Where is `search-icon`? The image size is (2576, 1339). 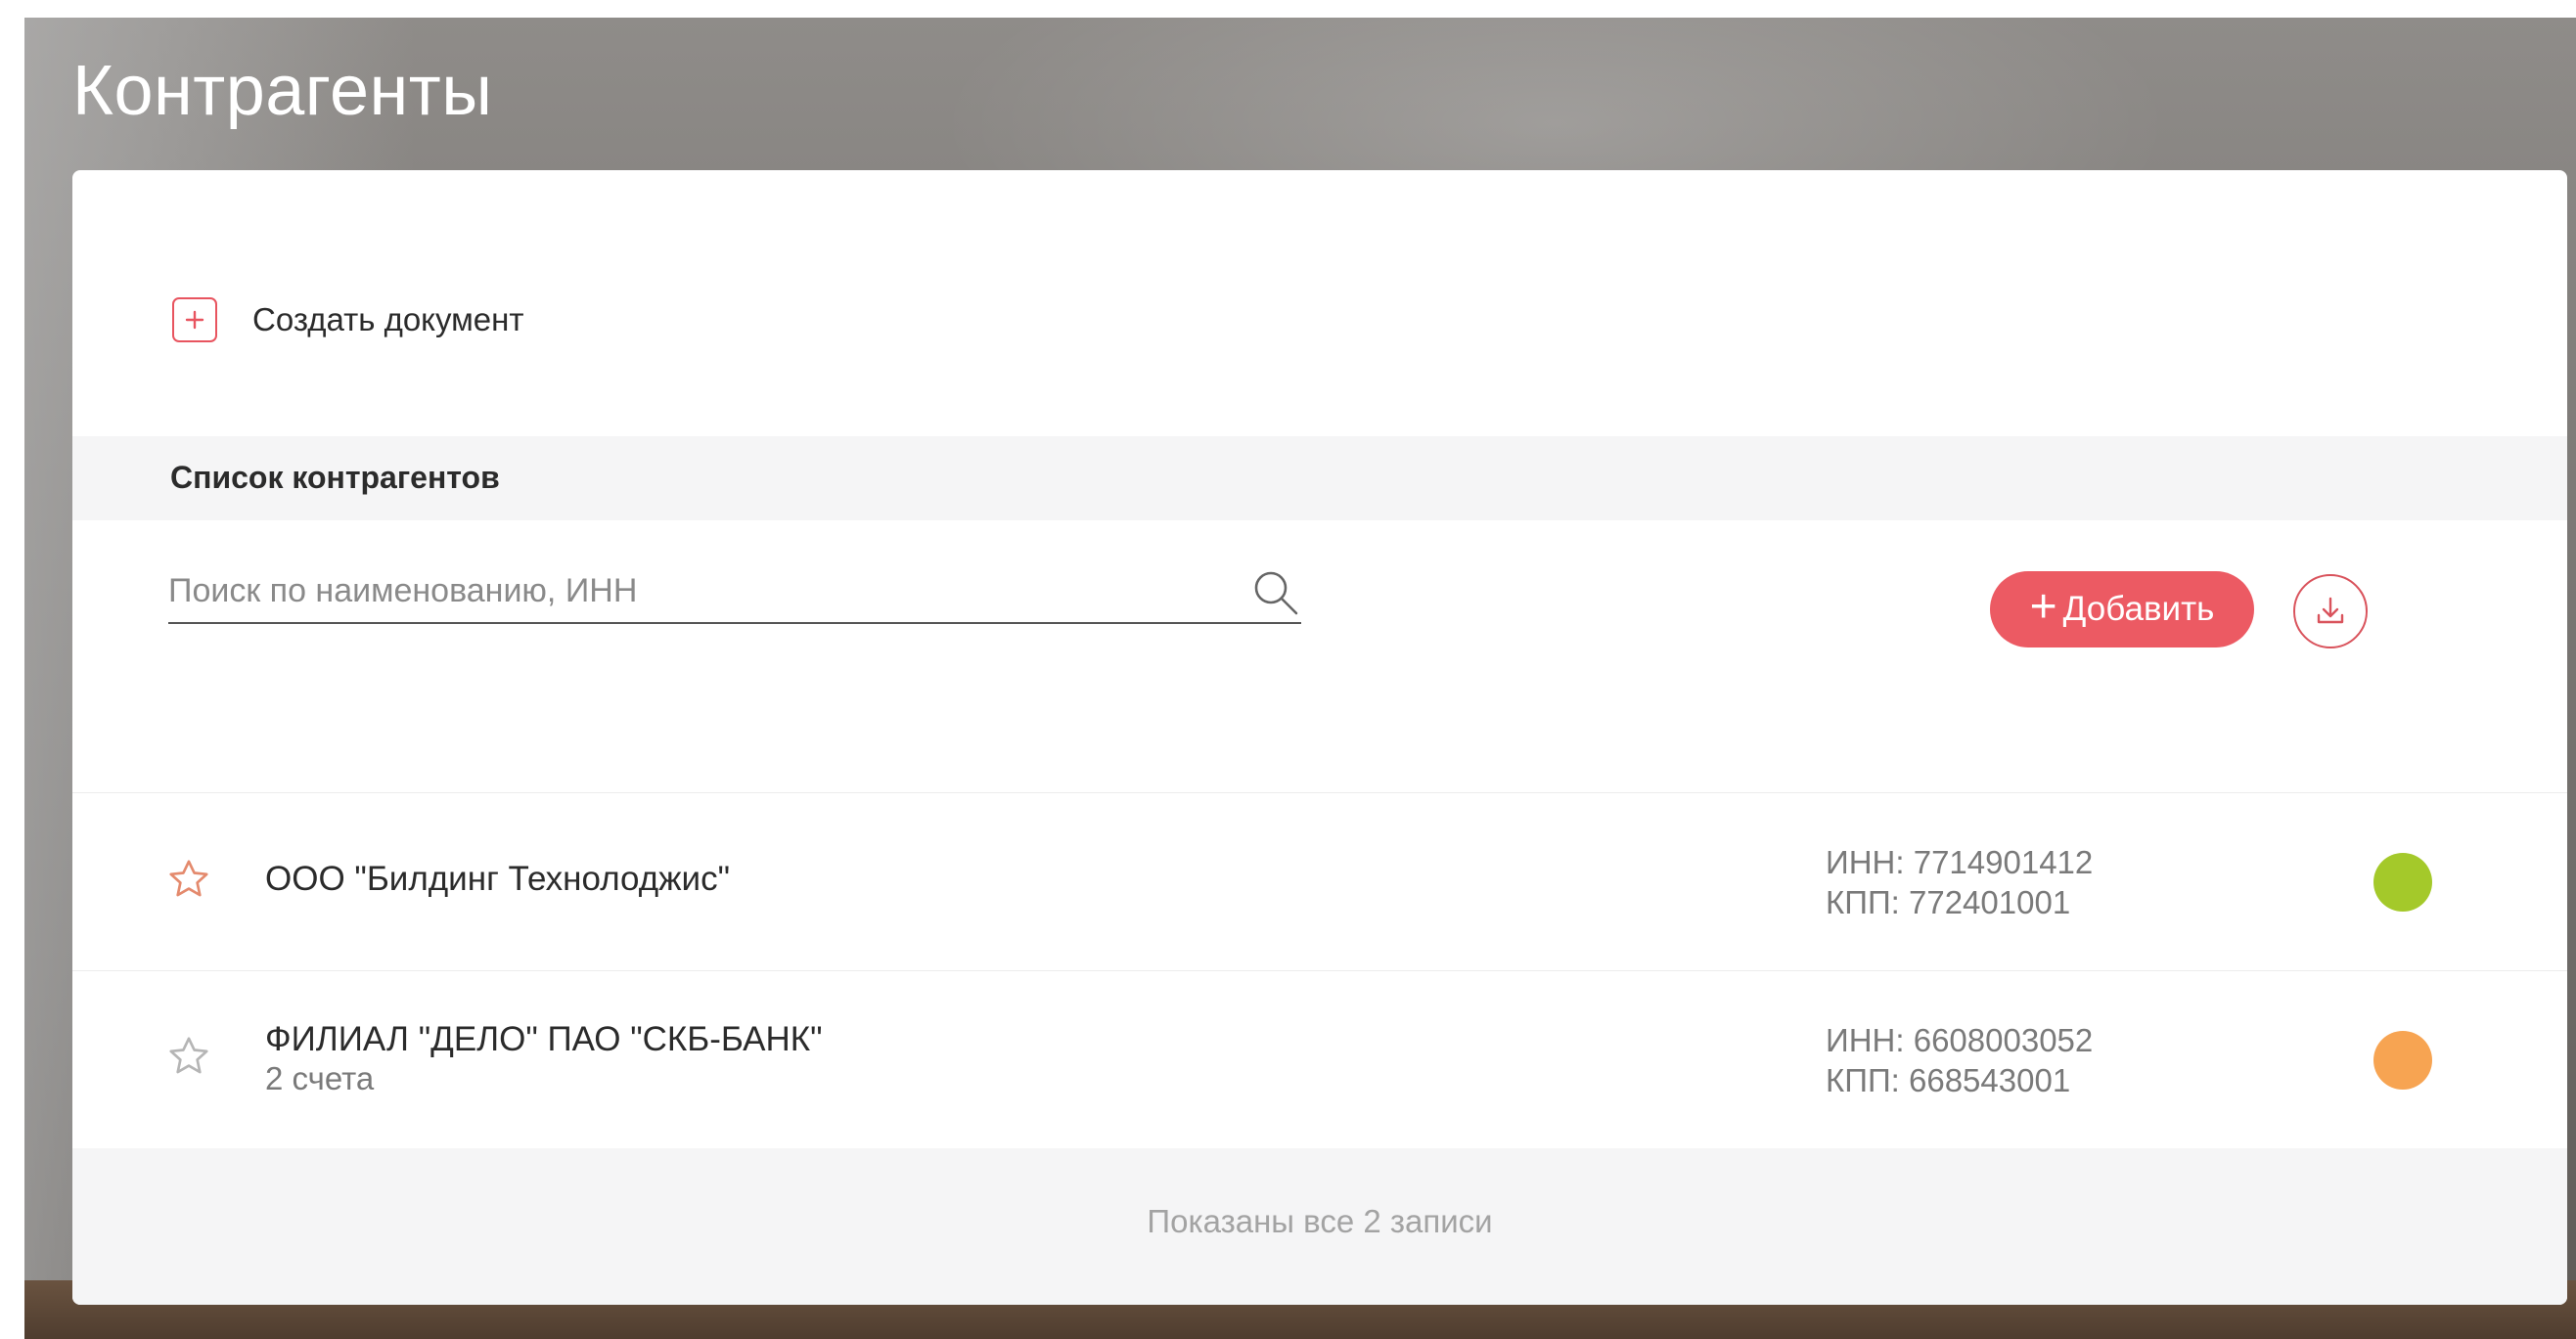 search-icon is located at coordinates (1275, 593).